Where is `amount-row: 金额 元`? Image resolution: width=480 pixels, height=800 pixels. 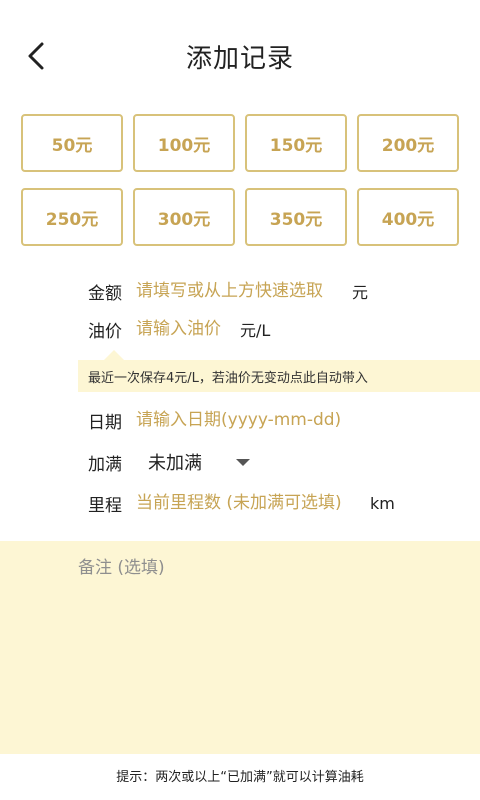 amount-row: 金额 元 is located at coordinates (228, 291).